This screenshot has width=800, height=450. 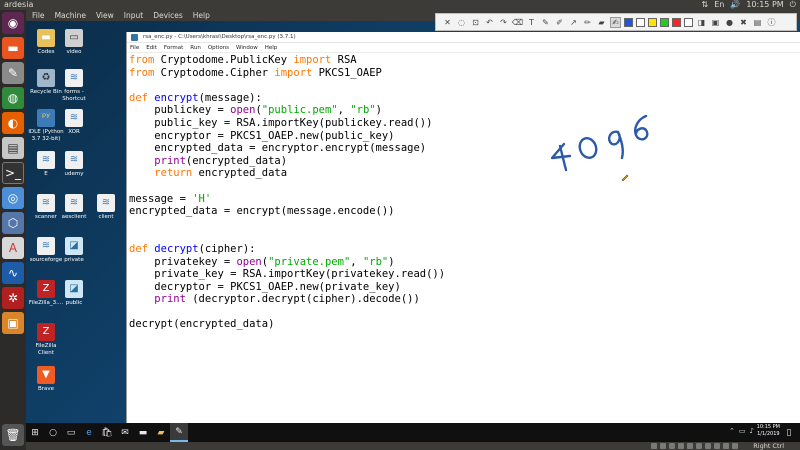 I want to click on text-editor-icon: ✎, so click(x=13, y=73).